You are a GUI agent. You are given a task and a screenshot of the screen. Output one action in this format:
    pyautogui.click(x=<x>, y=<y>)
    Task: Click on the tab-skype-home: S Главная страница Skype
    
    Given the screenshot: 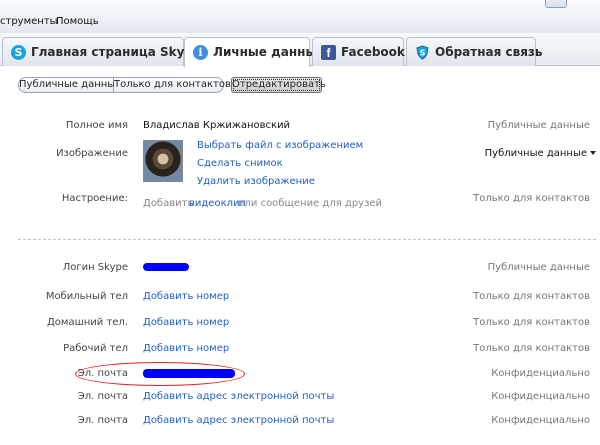 What is the action you would take?
    pyautogui.click(x=101, y=51)
    